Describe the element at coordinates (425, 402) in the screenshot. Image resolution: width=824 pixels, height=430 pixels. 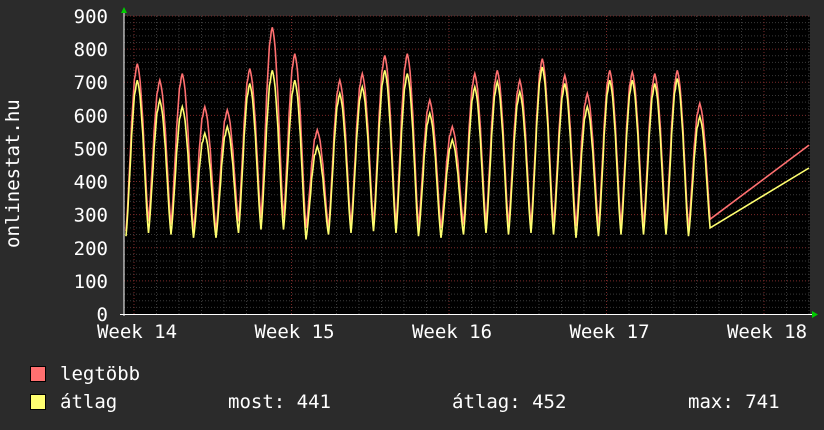
I see `legend-item-avg: átlag most: 441 átlag: 452 max: 741` at that location.